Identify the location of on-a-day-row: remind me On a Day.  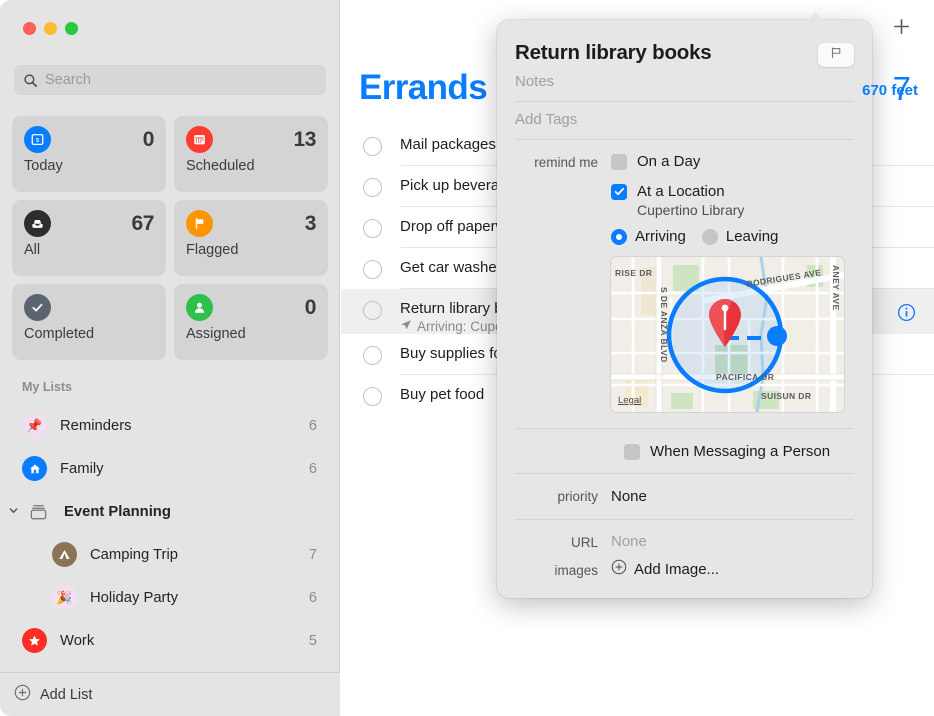
(684, 155).